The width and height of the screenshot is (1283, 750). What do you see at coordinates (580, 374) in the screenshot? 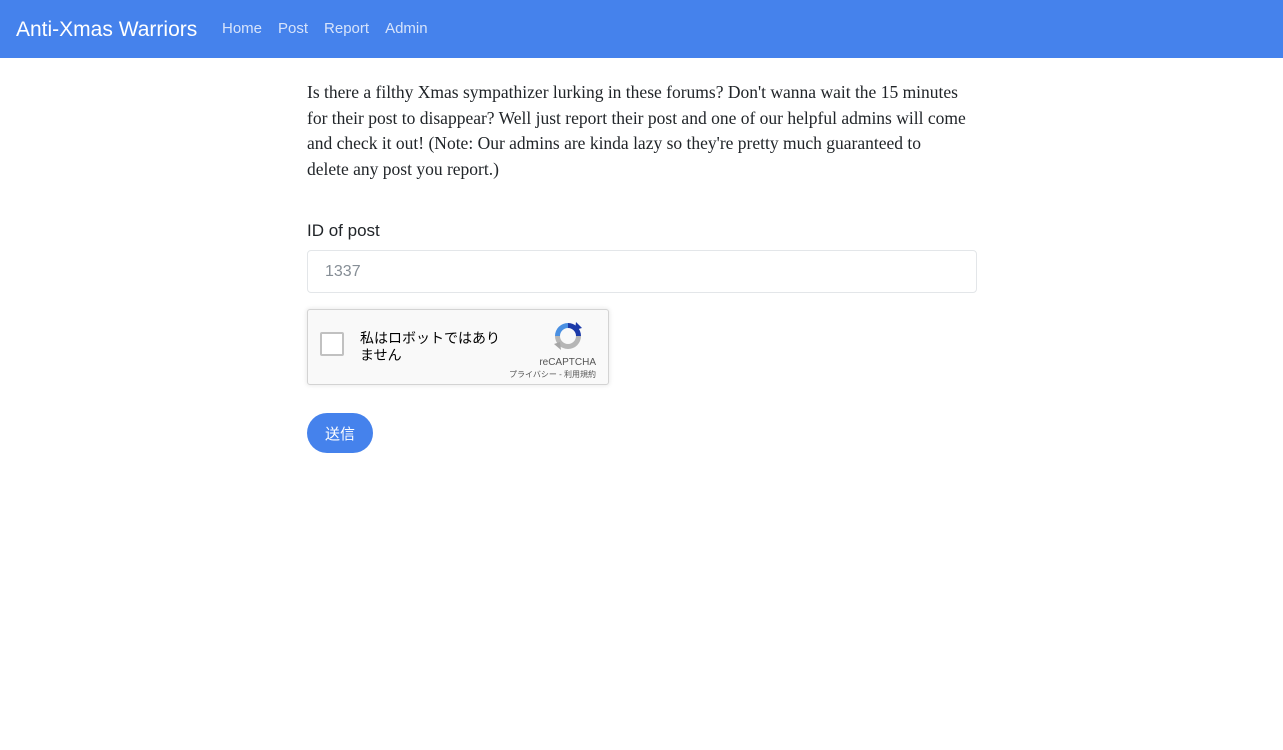
I see `recaptcha-terms-link: 利用規約` at bounding box center [580, 374].